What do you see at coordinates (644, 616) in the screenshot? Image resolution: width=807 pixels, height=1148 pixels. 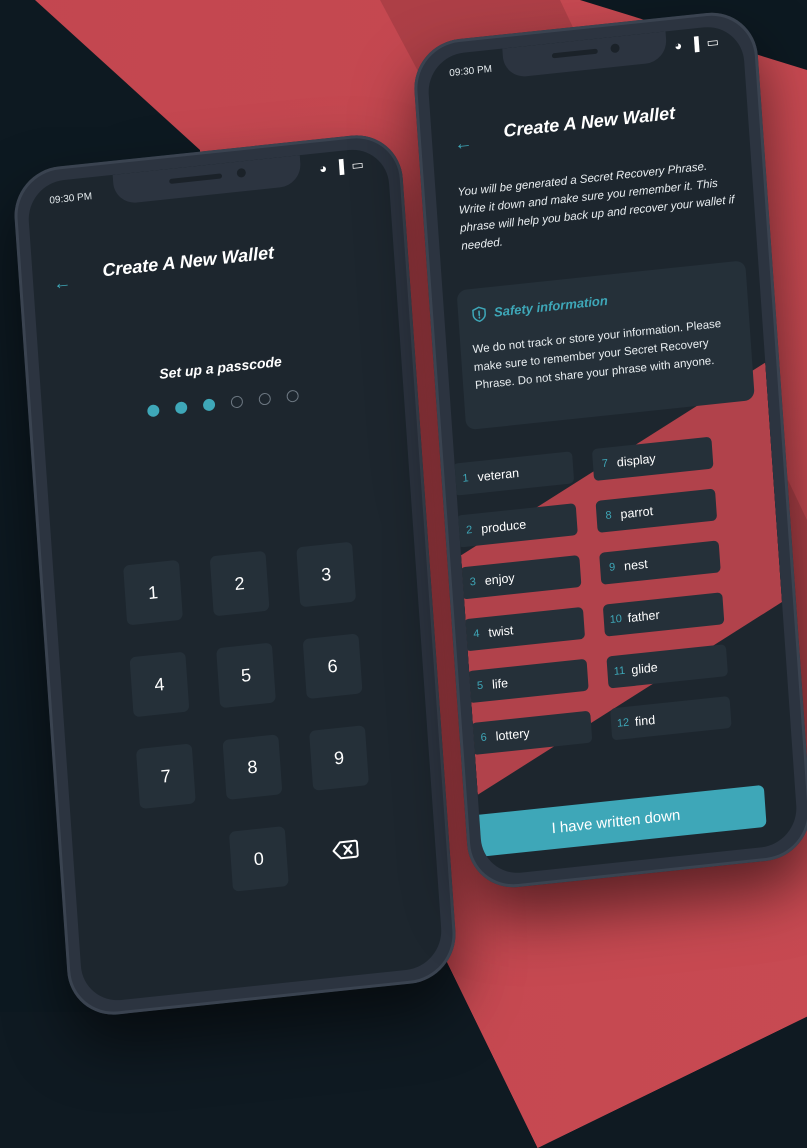 I see `phrase-word-text: father` at bounding box center [644, 616].